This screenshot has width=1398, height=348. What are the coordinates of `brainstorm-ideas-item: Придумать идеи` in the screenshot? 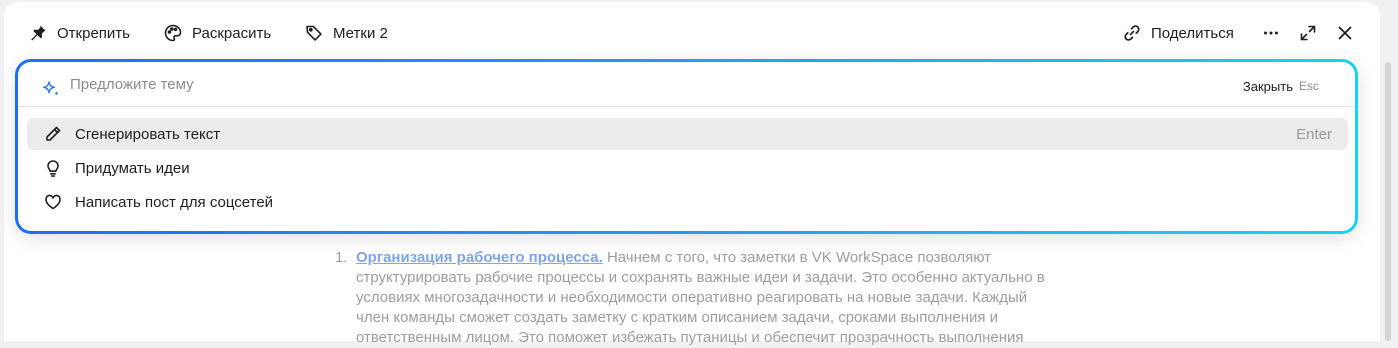 It's located at (687, 168).